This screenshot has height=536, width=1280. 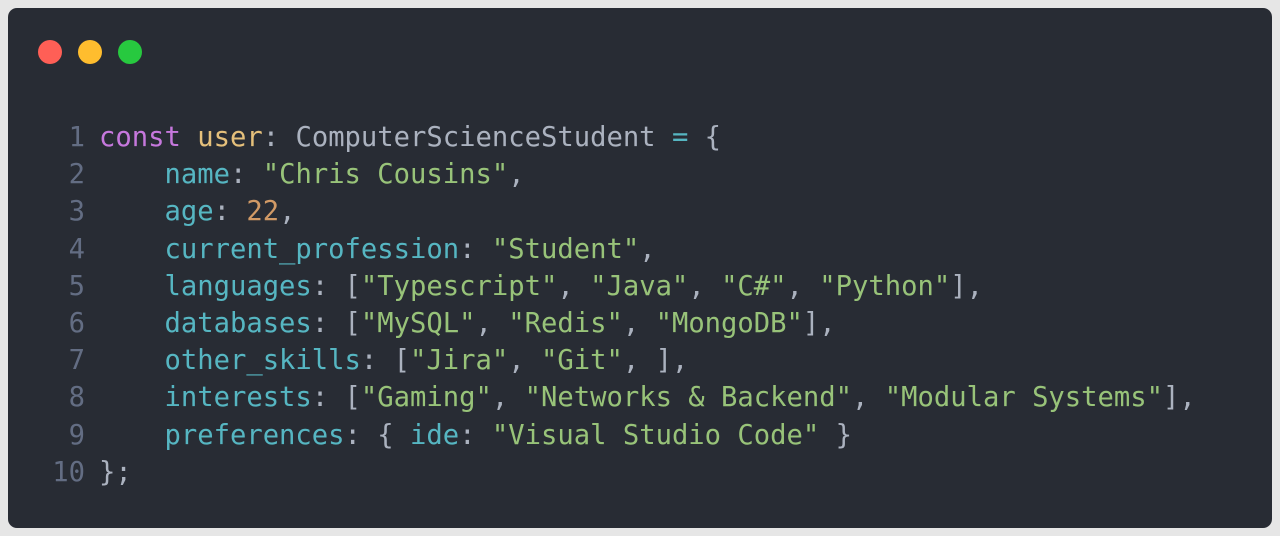 I want to click on code-token-prop: name, so click(x=197, y=175).